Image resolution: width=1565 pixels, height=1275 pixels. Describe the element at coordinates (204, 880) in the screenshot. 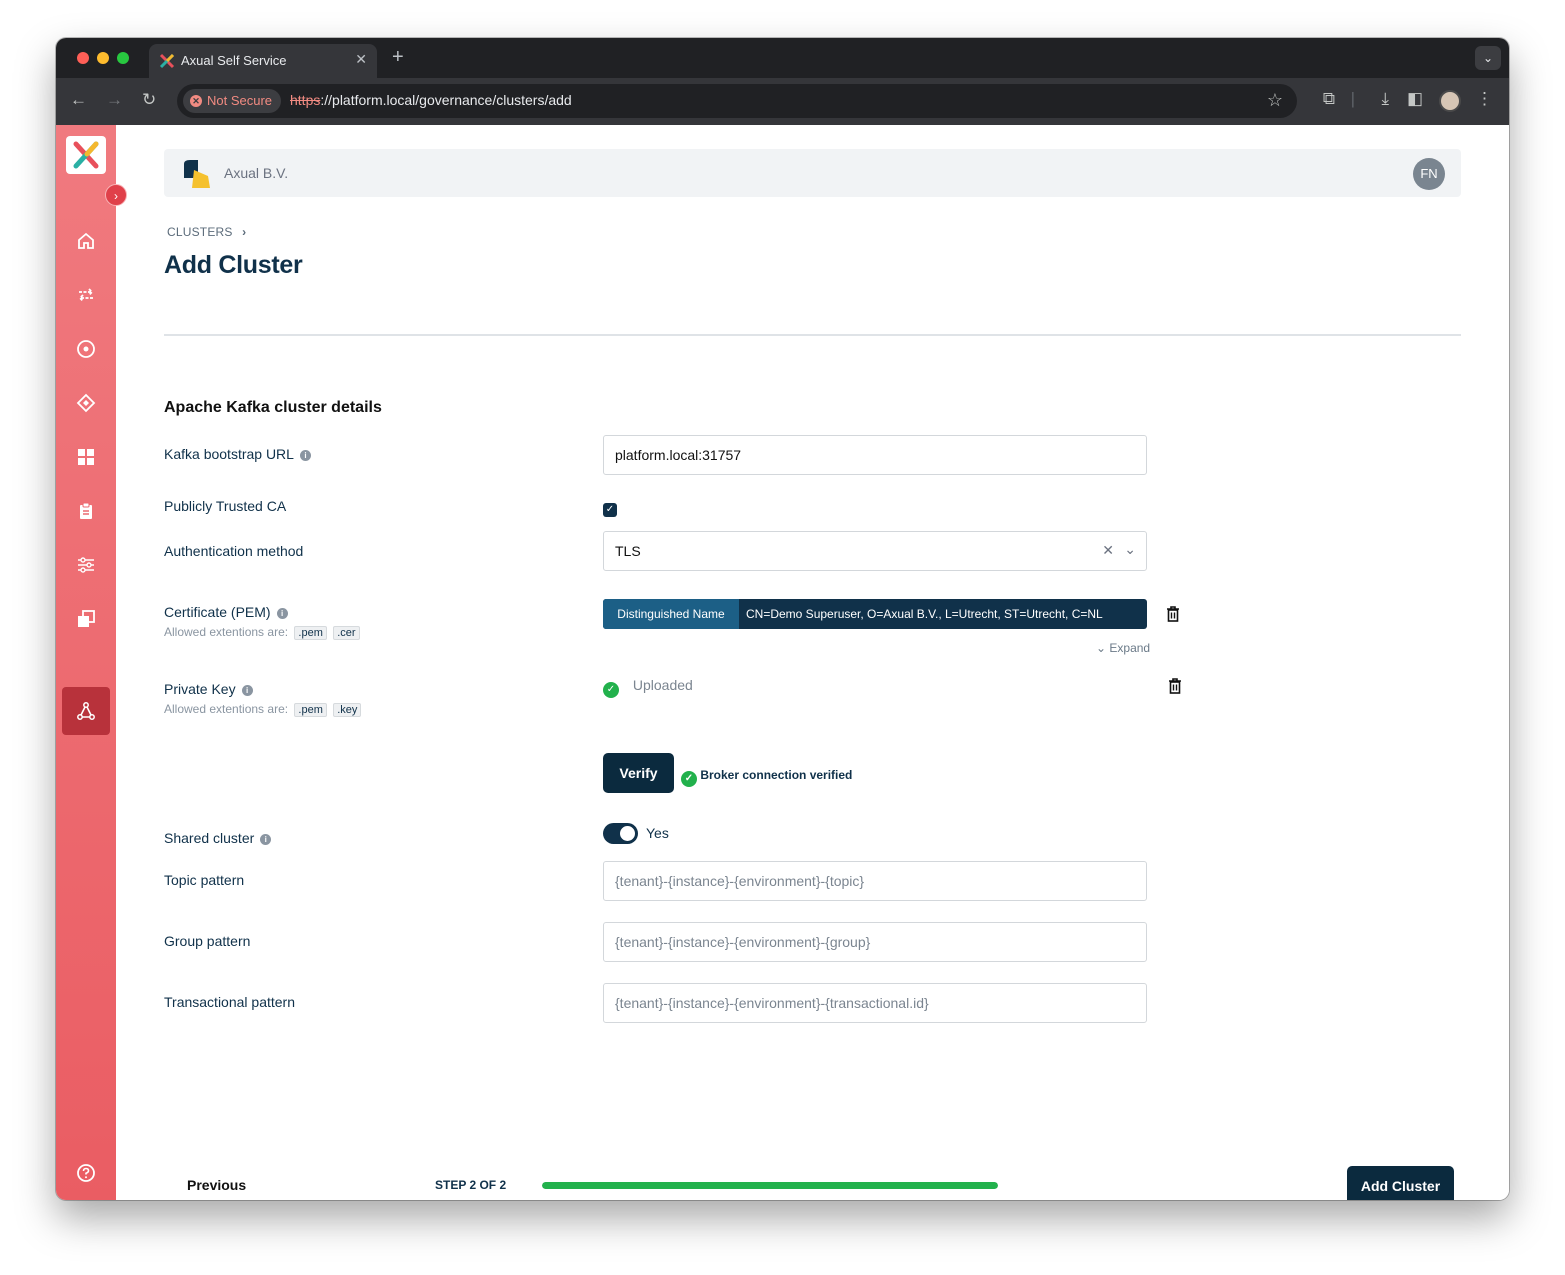

I see `topic-pattern-label: Topic pattern` at that location.